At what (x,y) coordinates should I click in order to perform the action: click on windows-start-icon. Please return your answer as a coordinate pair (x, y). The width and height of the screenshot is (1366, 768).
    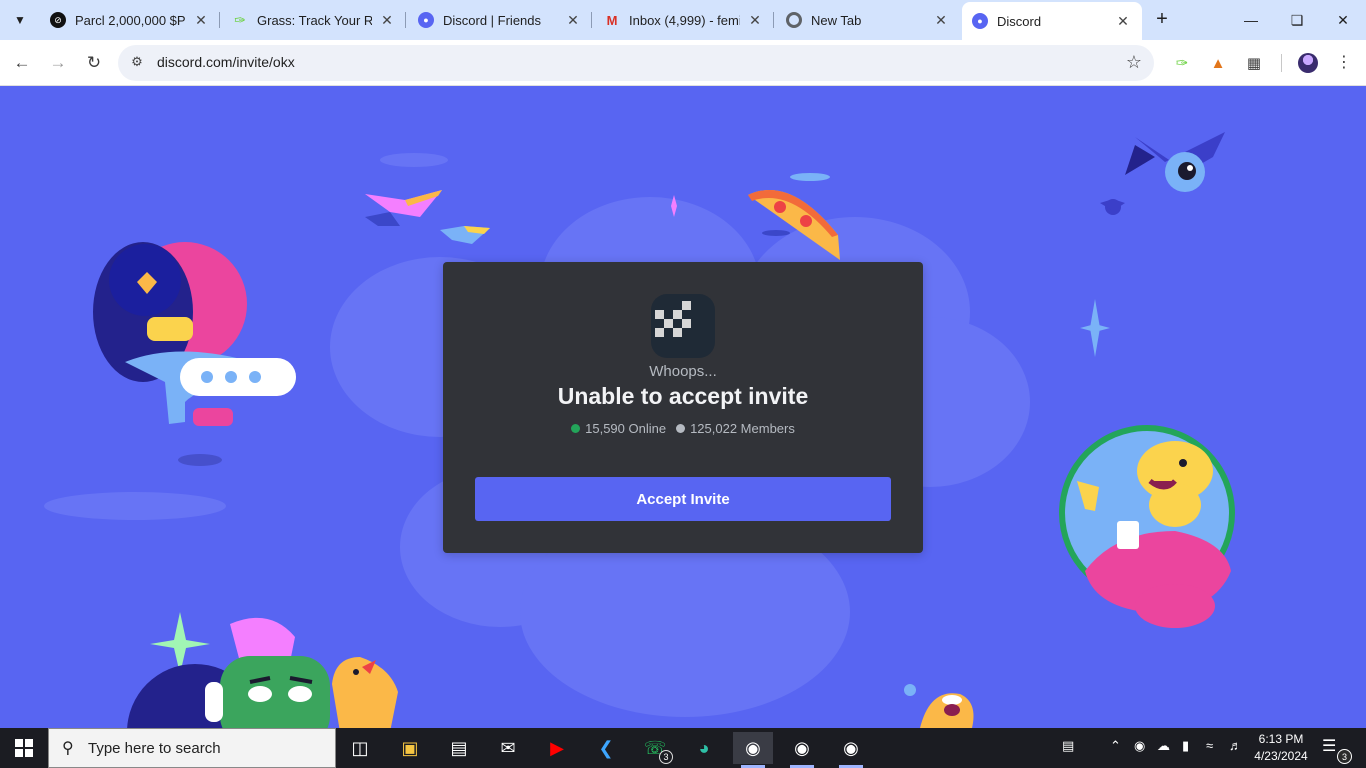
    Looking at the image, I should click on (24, 748).